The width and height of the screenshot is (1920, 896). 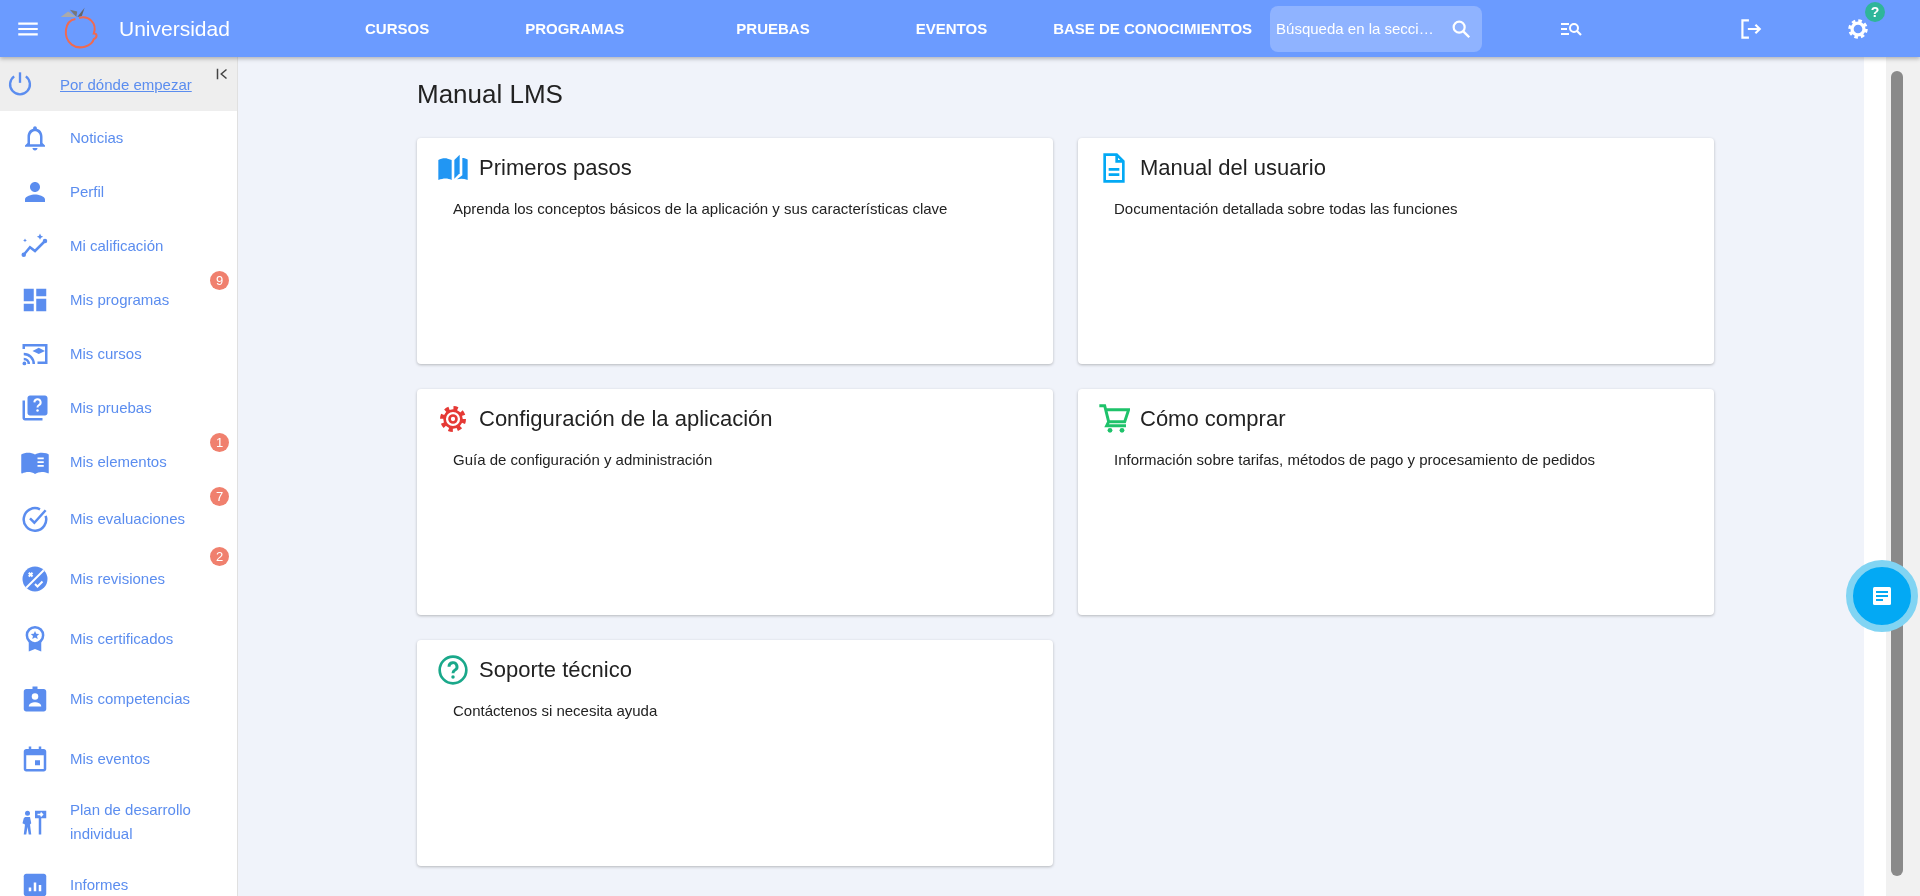 I want to click on sidebar-label: Informes, so click(x=99, y=884).